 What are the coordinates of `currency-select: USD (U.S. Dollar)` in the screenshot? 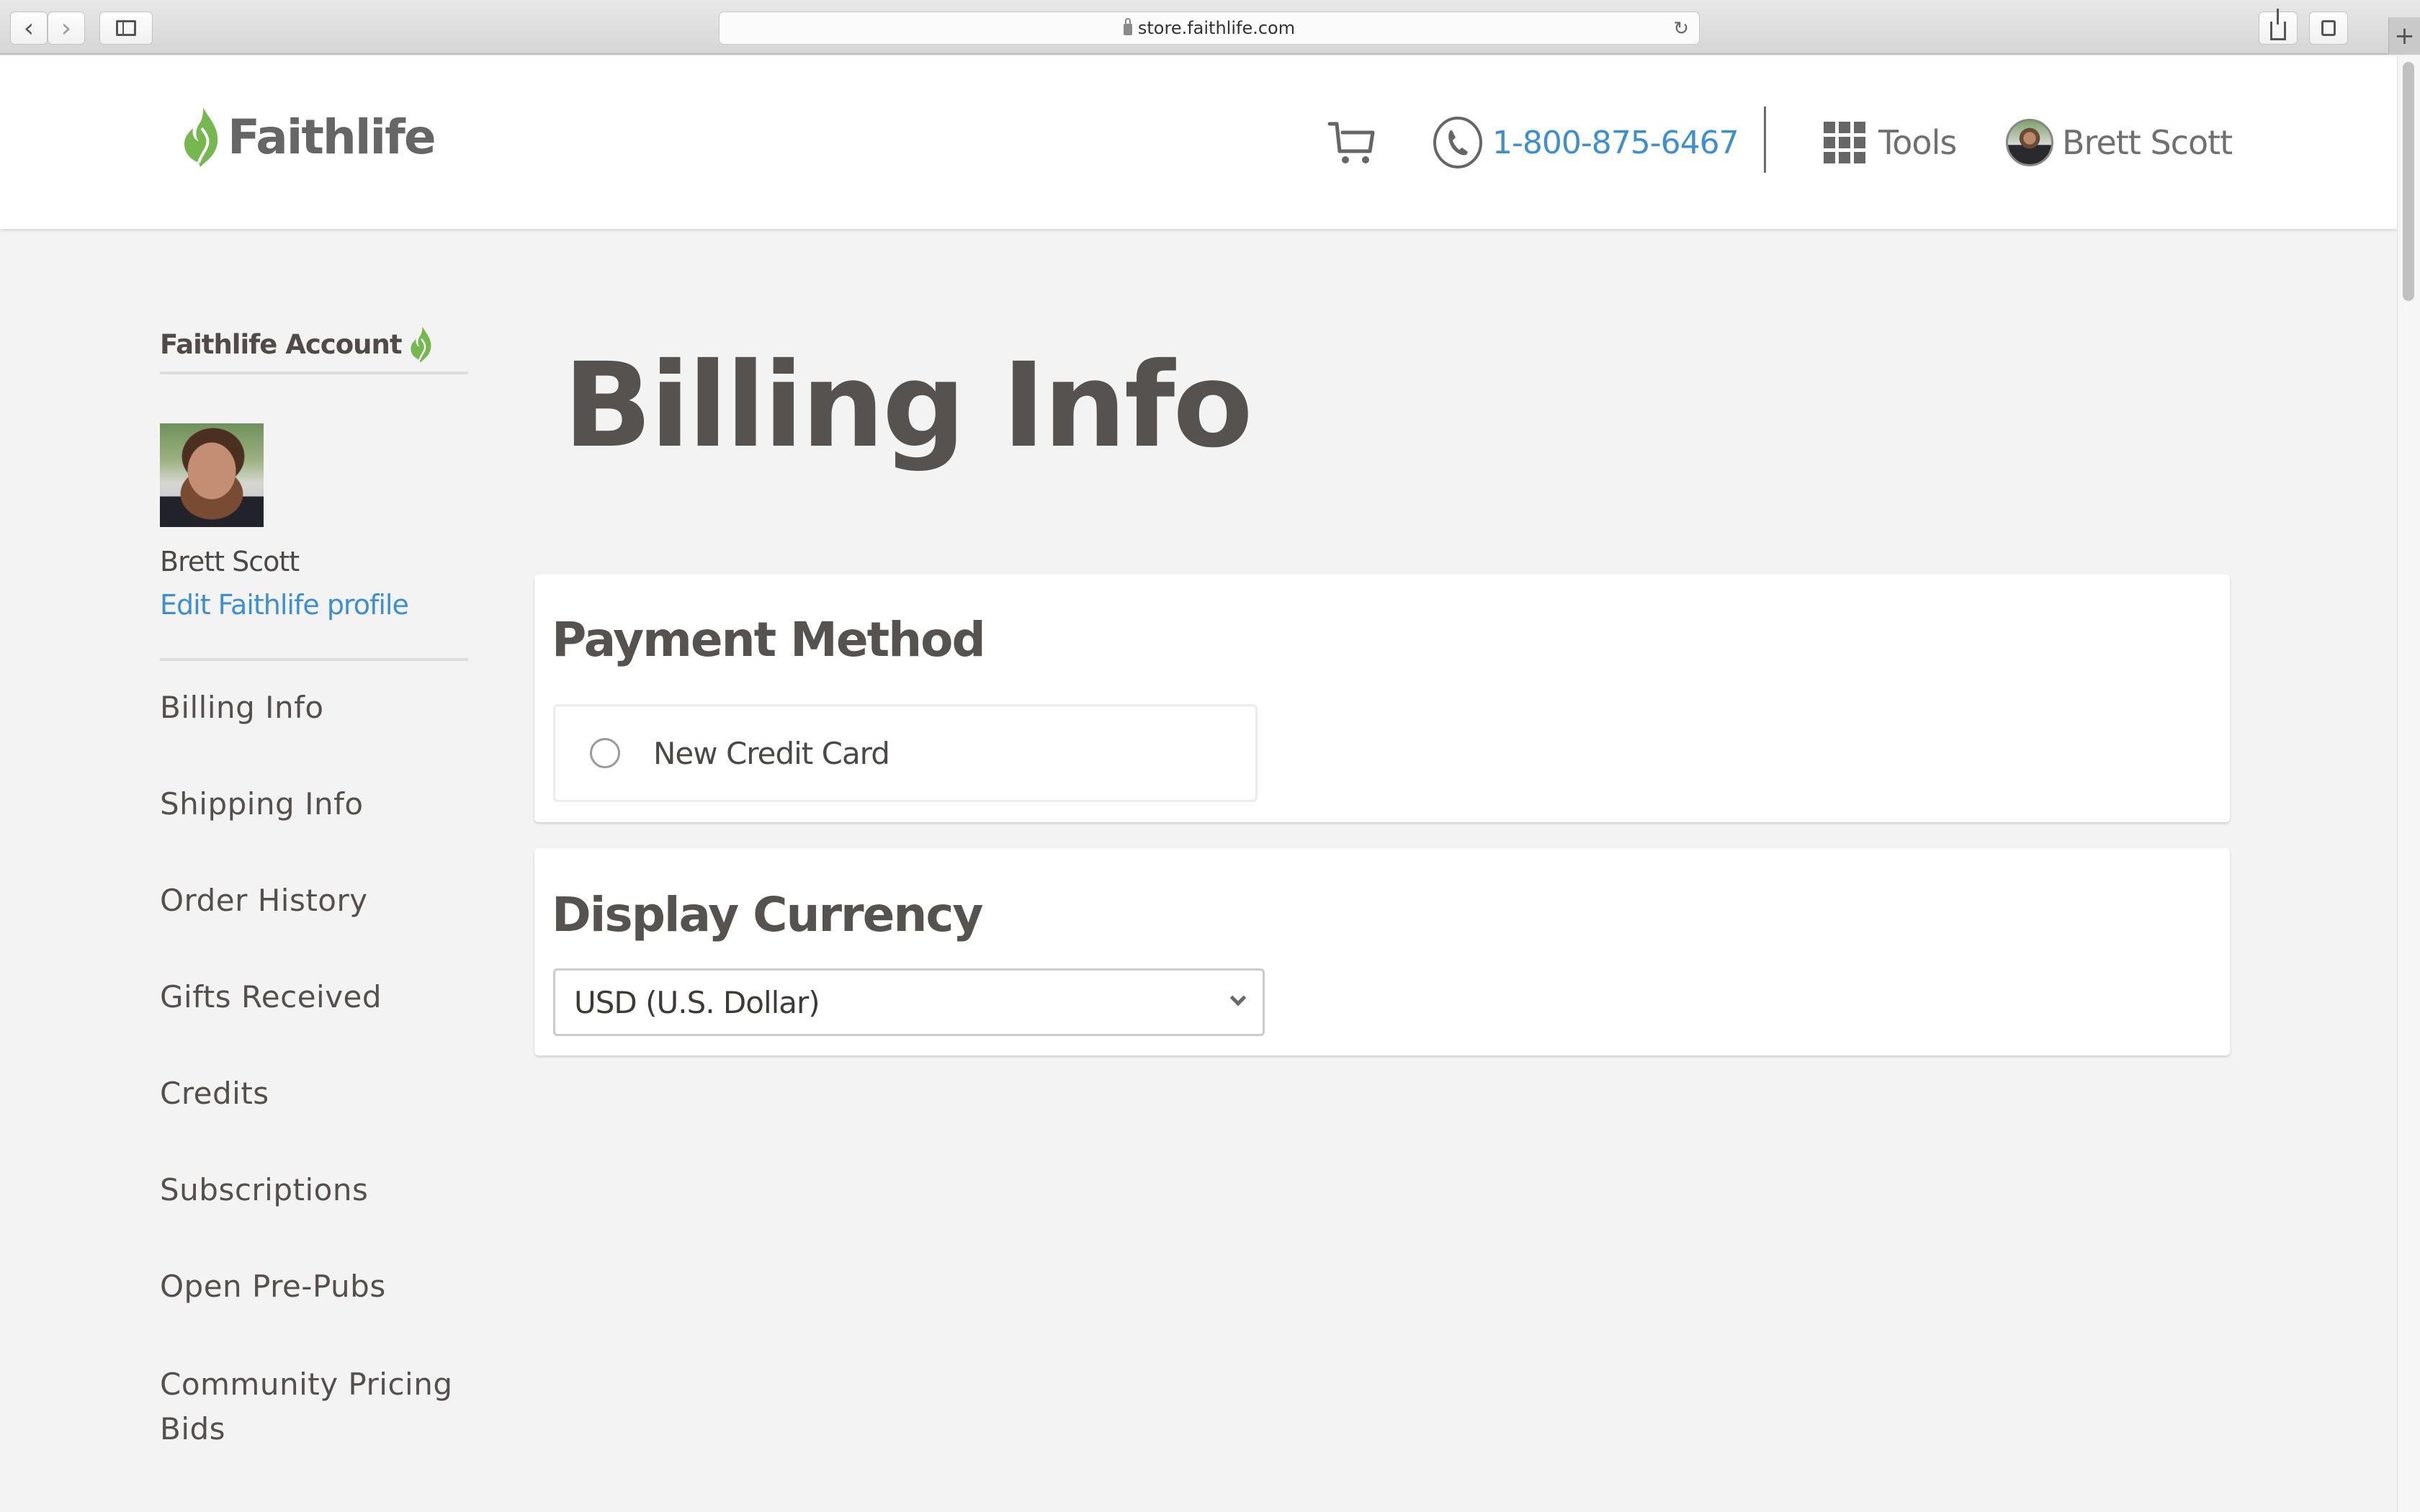 It's located at (909, 1002).